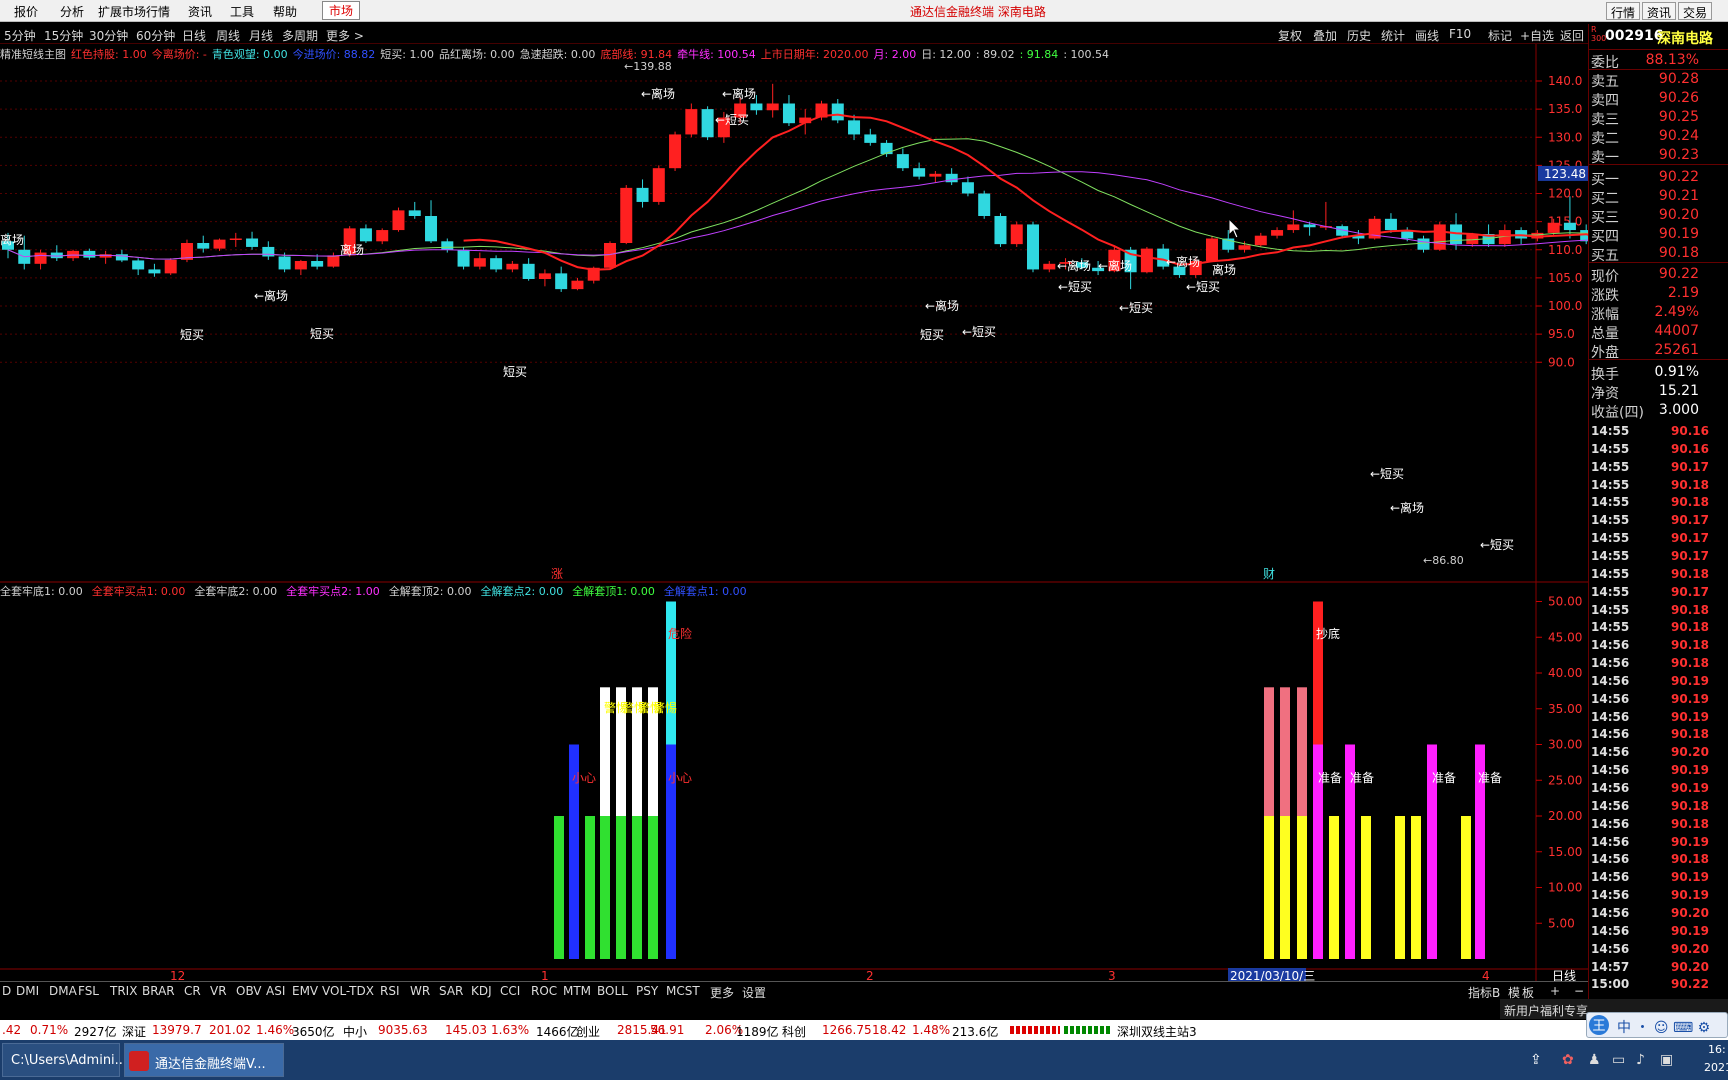 The width and height of the screenshot is (1728, 1080). What do you see at coordinates (192, 991) in the screenshot?
I see `indicator-tab: CR` at bounding box center [192, 991].